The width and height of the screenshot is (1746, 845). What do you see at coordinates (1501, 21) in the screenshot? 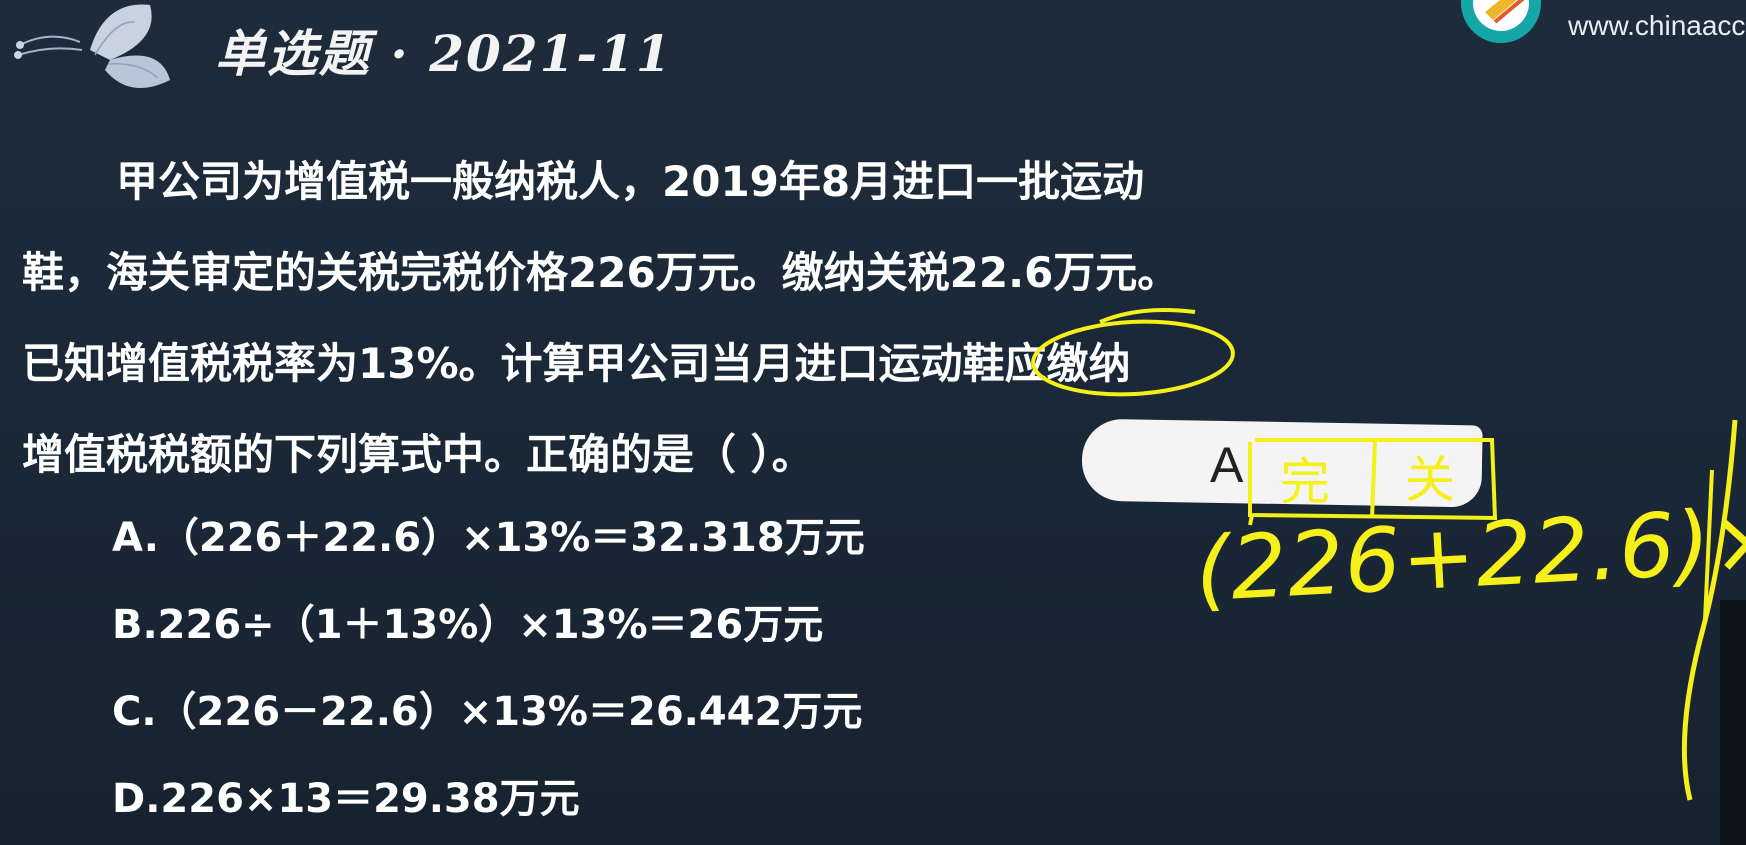
I see `chinaacc-logo-icon` at bounding box center [1501, 21].